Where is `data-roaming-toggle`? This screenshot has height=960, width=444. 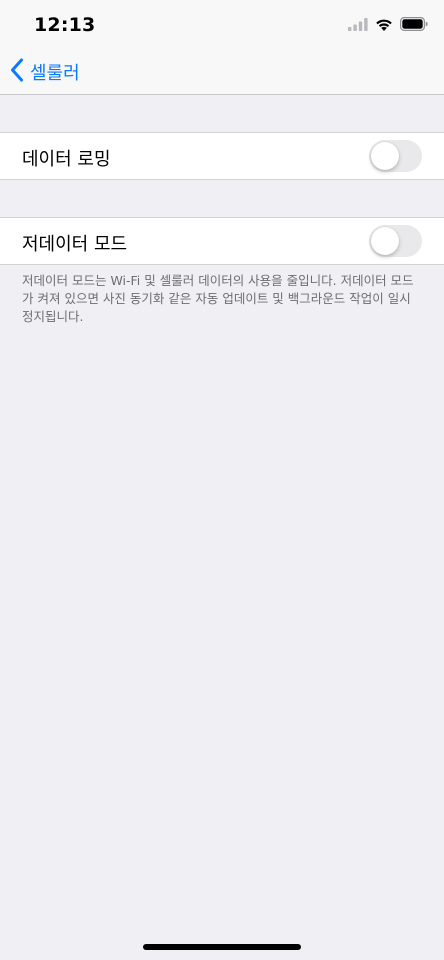 data-roaming-toggle is located at coordinates (395, 156).